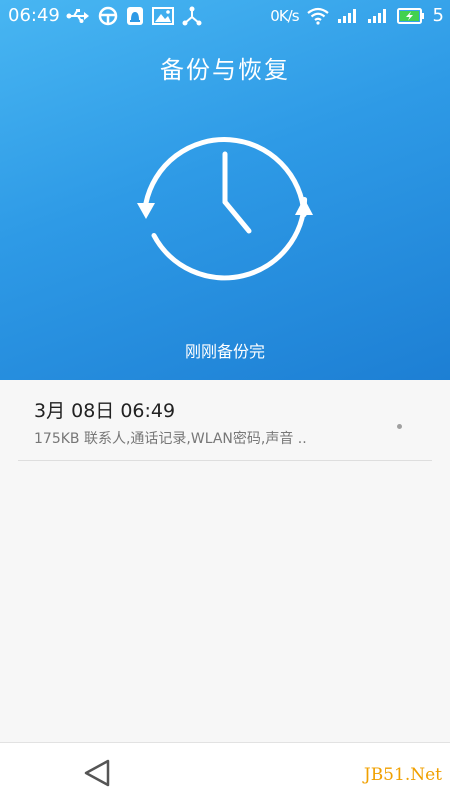 This screenshot has height=800, width=450. I want to click on list-item: 3月 08日 06:49 175KB 联系人,通话记录,WLAN密码,声音 .., so click(225, 420).